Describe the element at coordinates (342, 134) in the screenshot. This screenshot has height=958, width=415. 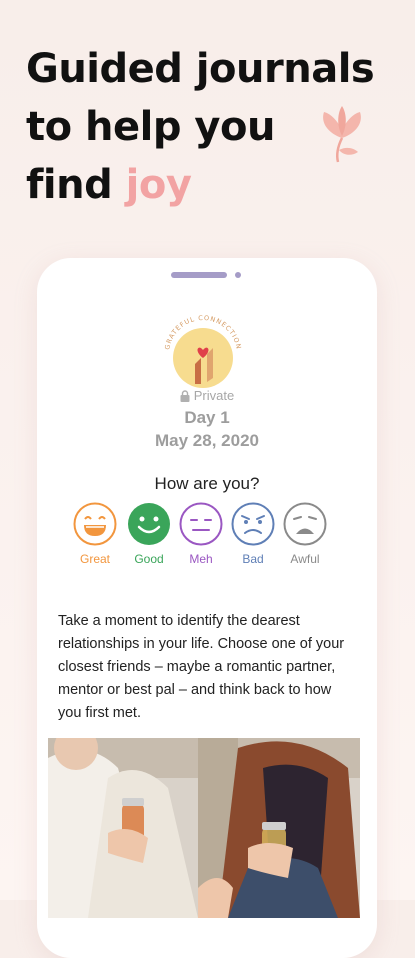
I see `flower-icon` at that location.